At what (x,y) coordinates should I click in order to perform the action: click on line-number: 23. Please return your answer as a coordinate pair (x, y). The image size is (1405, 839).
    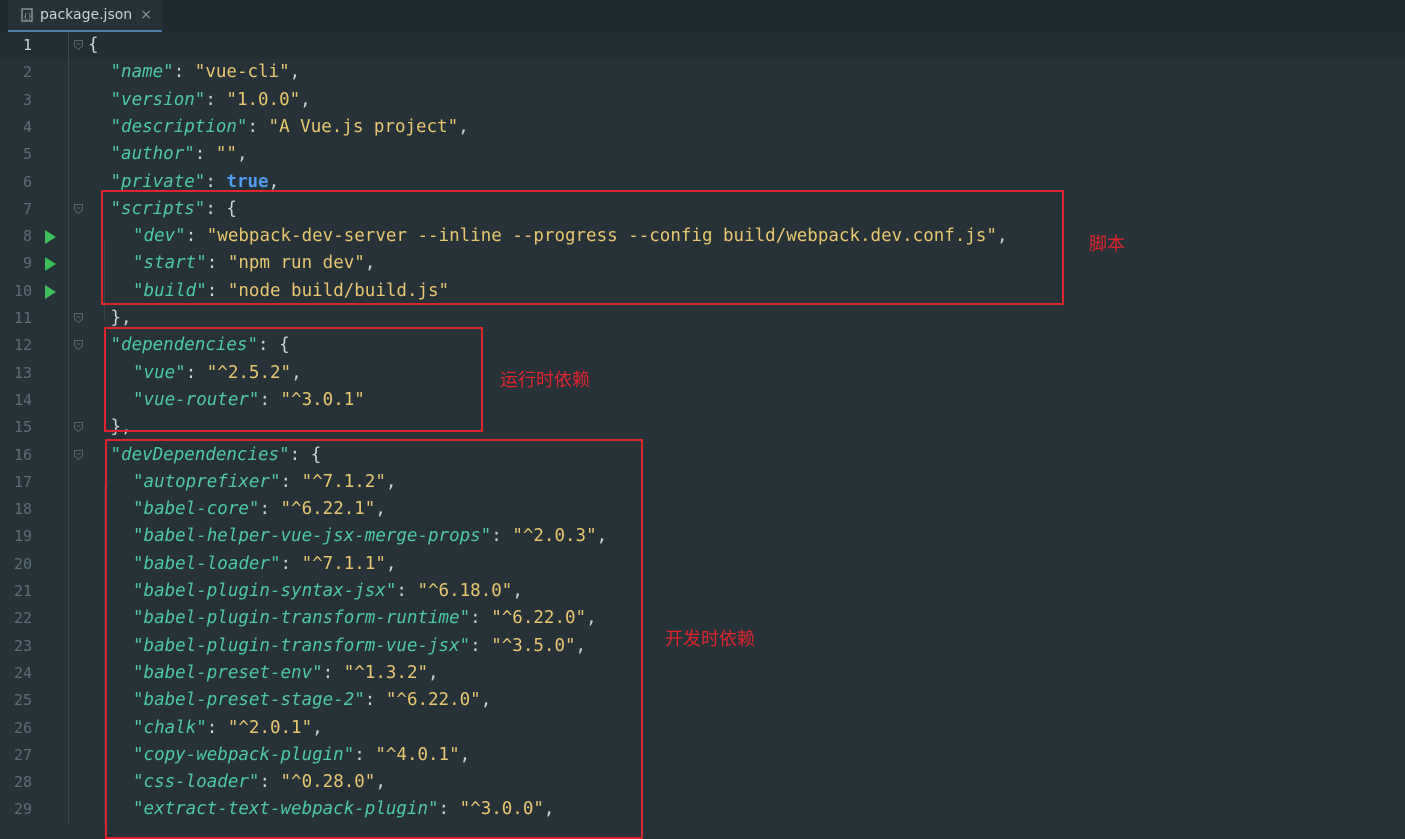
    Looking at the image, I should click on (22, 645).